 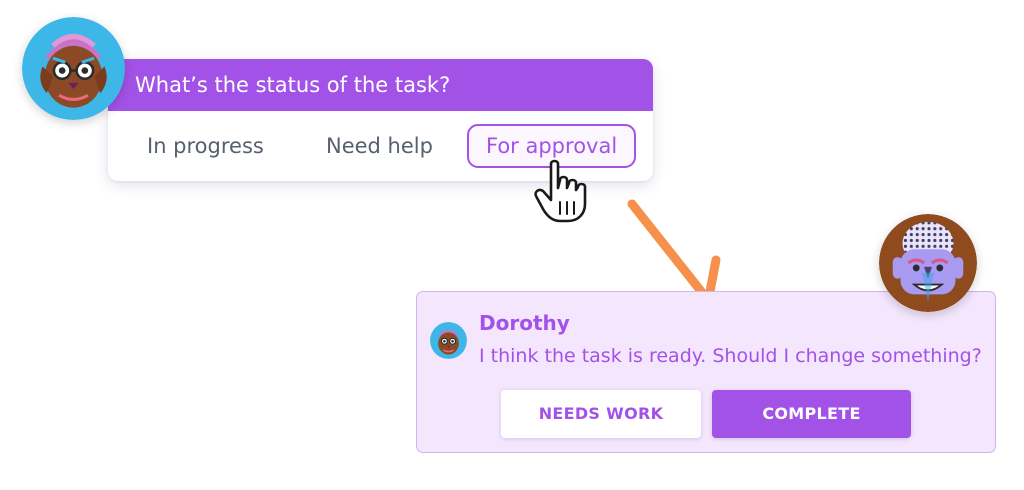 What do you see at coordinates (601, 414) in the screenshot?
I see `needs-work-button: NEEDS WORK` at bounding box center [601, 414].